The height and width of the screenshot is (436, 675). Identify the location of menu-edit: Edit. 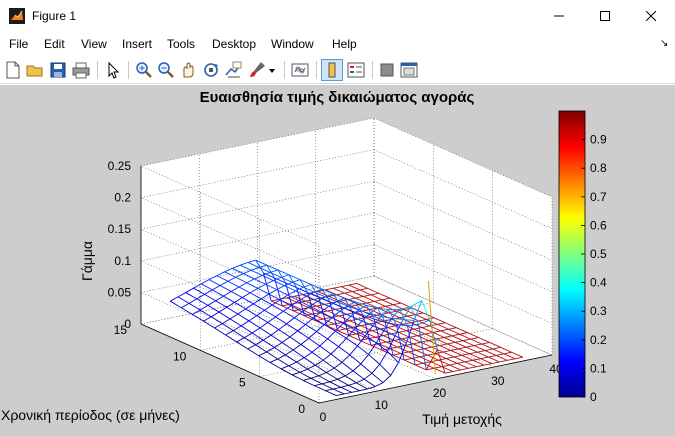
(54, 44).